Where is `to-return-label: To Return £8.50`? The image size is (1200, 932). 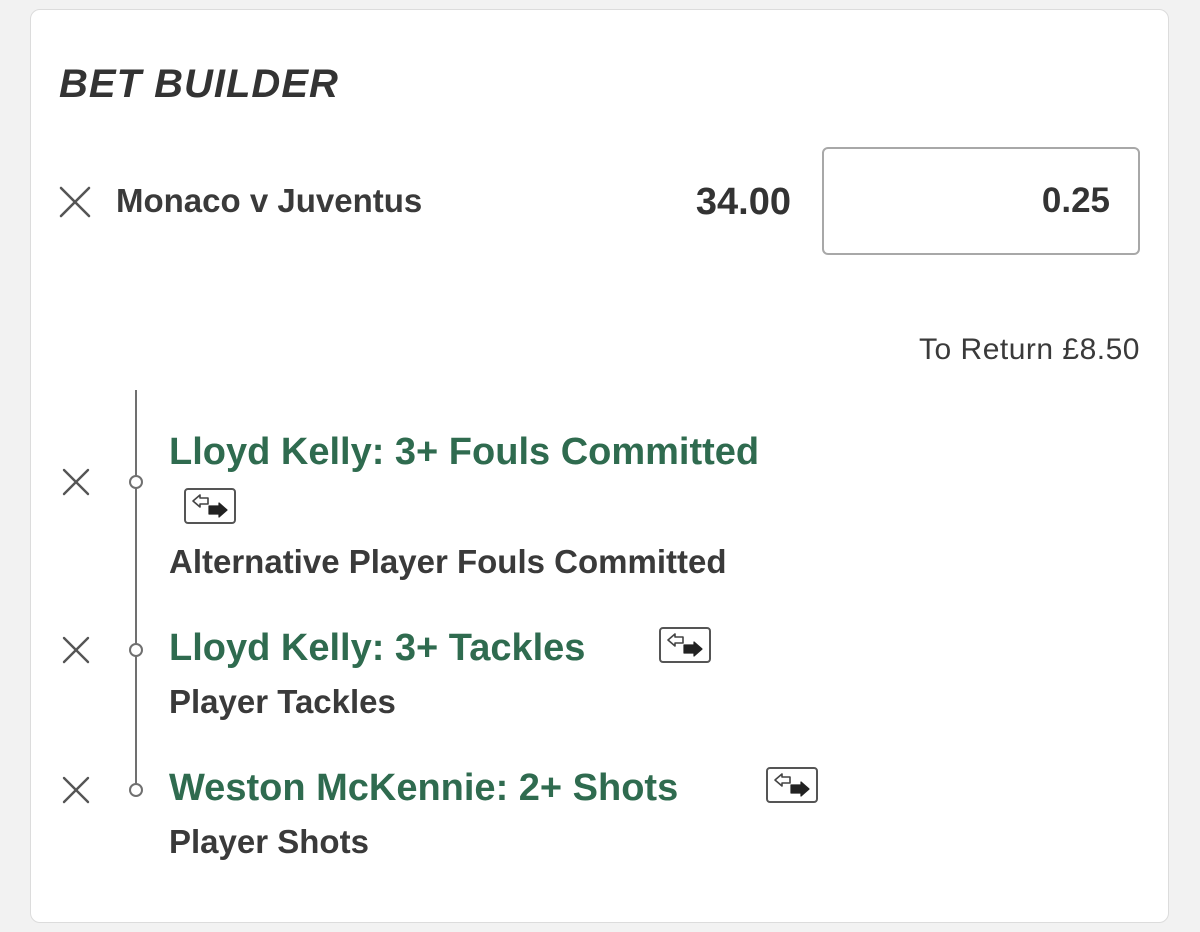 to-return-label: To Return £8.50 is located at coordinates (1029, 349).